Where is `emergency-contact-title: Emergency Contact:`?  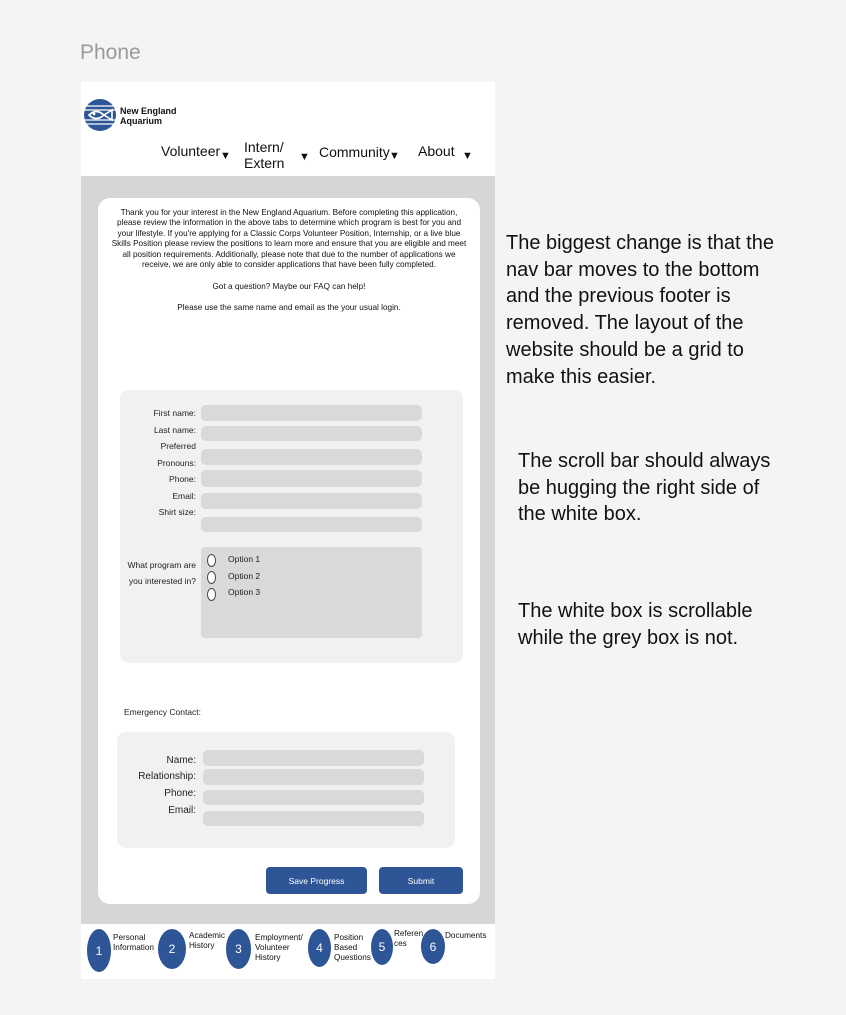
emergency-contact-title: Emergency Contact: is located at coordinates (163, 712).